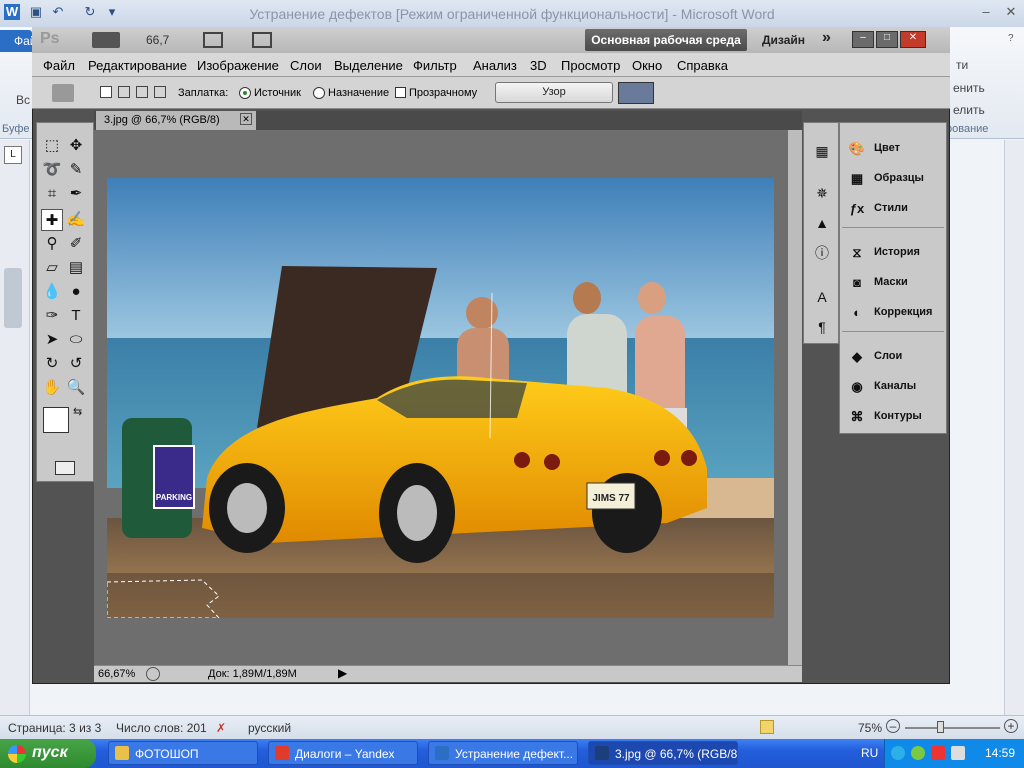 This screenshot has width=1024, height=768. I want to click on status-info-icon, so click(153, 674).